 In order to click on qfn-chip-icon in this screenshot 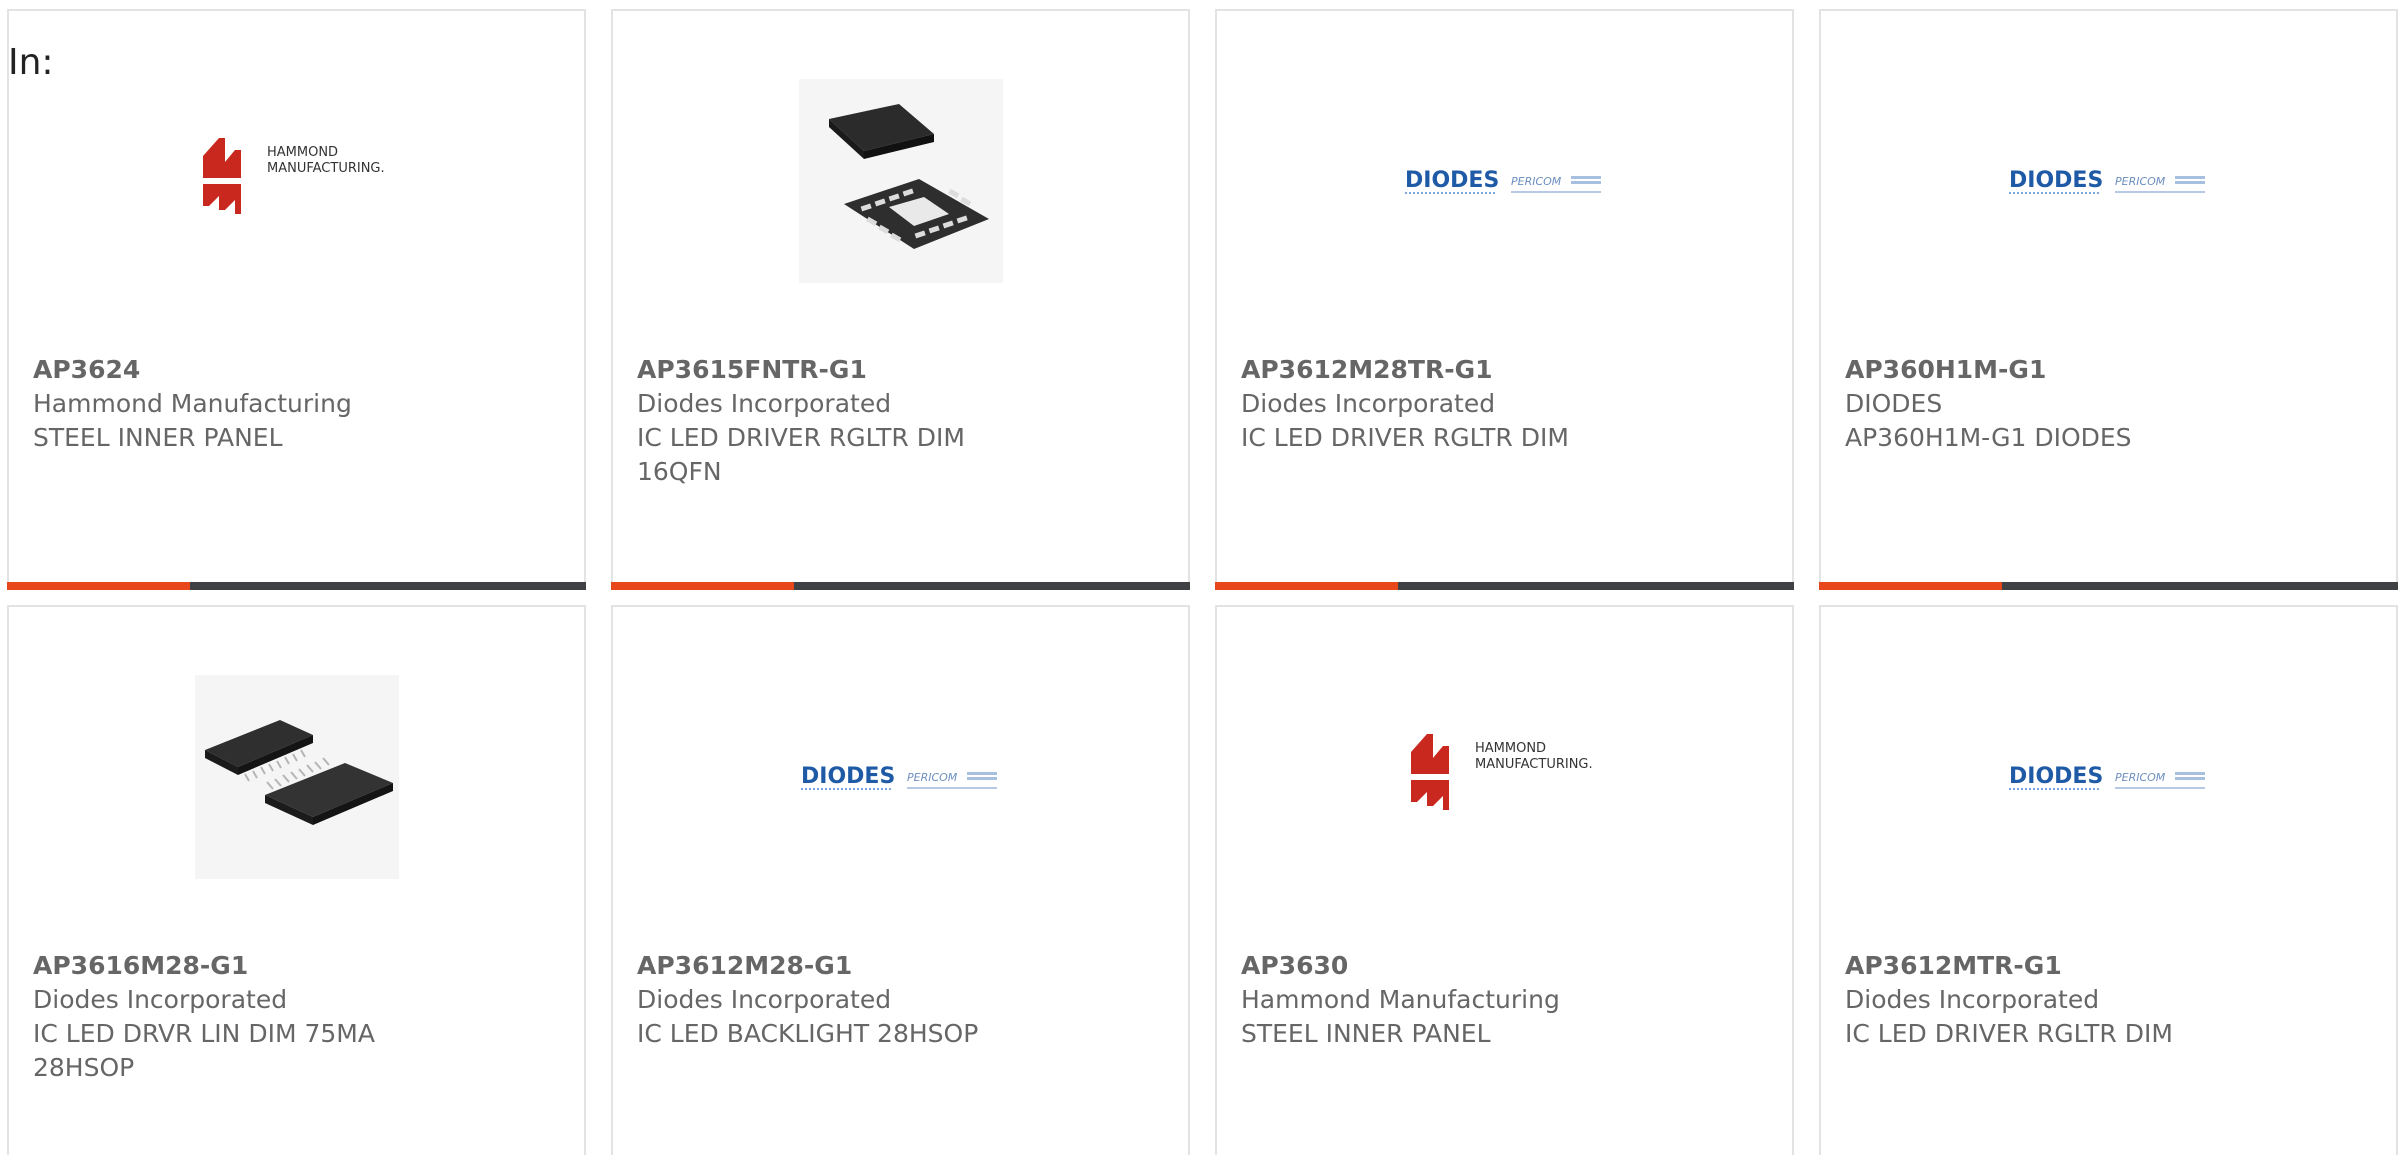, I will do `click(900, 181)`.